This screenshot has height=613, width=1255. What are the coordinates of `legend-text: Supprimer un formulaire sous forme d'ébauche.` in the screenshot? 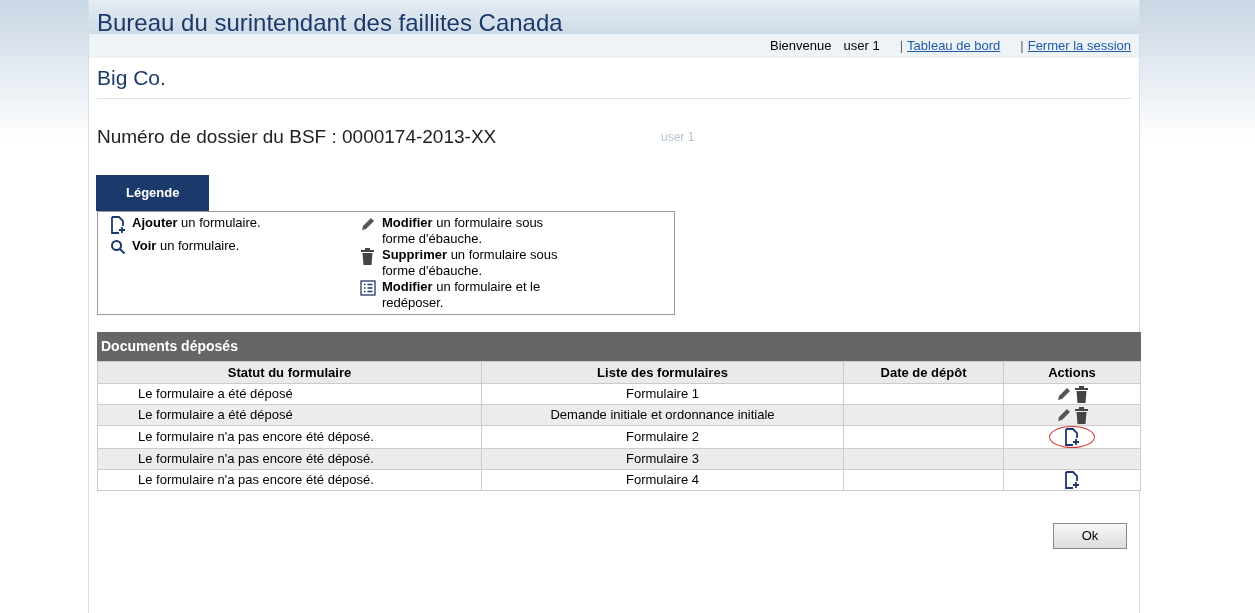 It's located at (470, 262).